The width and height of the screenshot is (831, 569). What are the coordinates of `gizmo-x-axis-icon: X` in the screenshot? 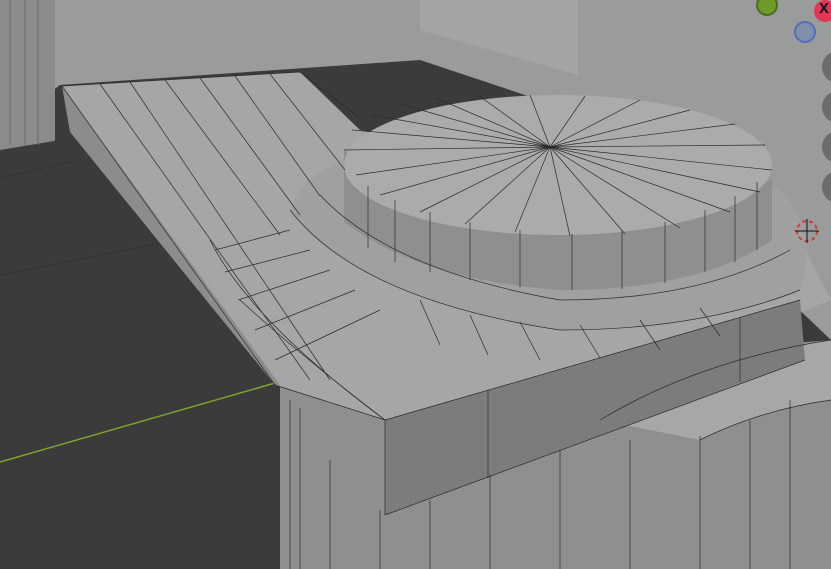 It's located at (822, 11).